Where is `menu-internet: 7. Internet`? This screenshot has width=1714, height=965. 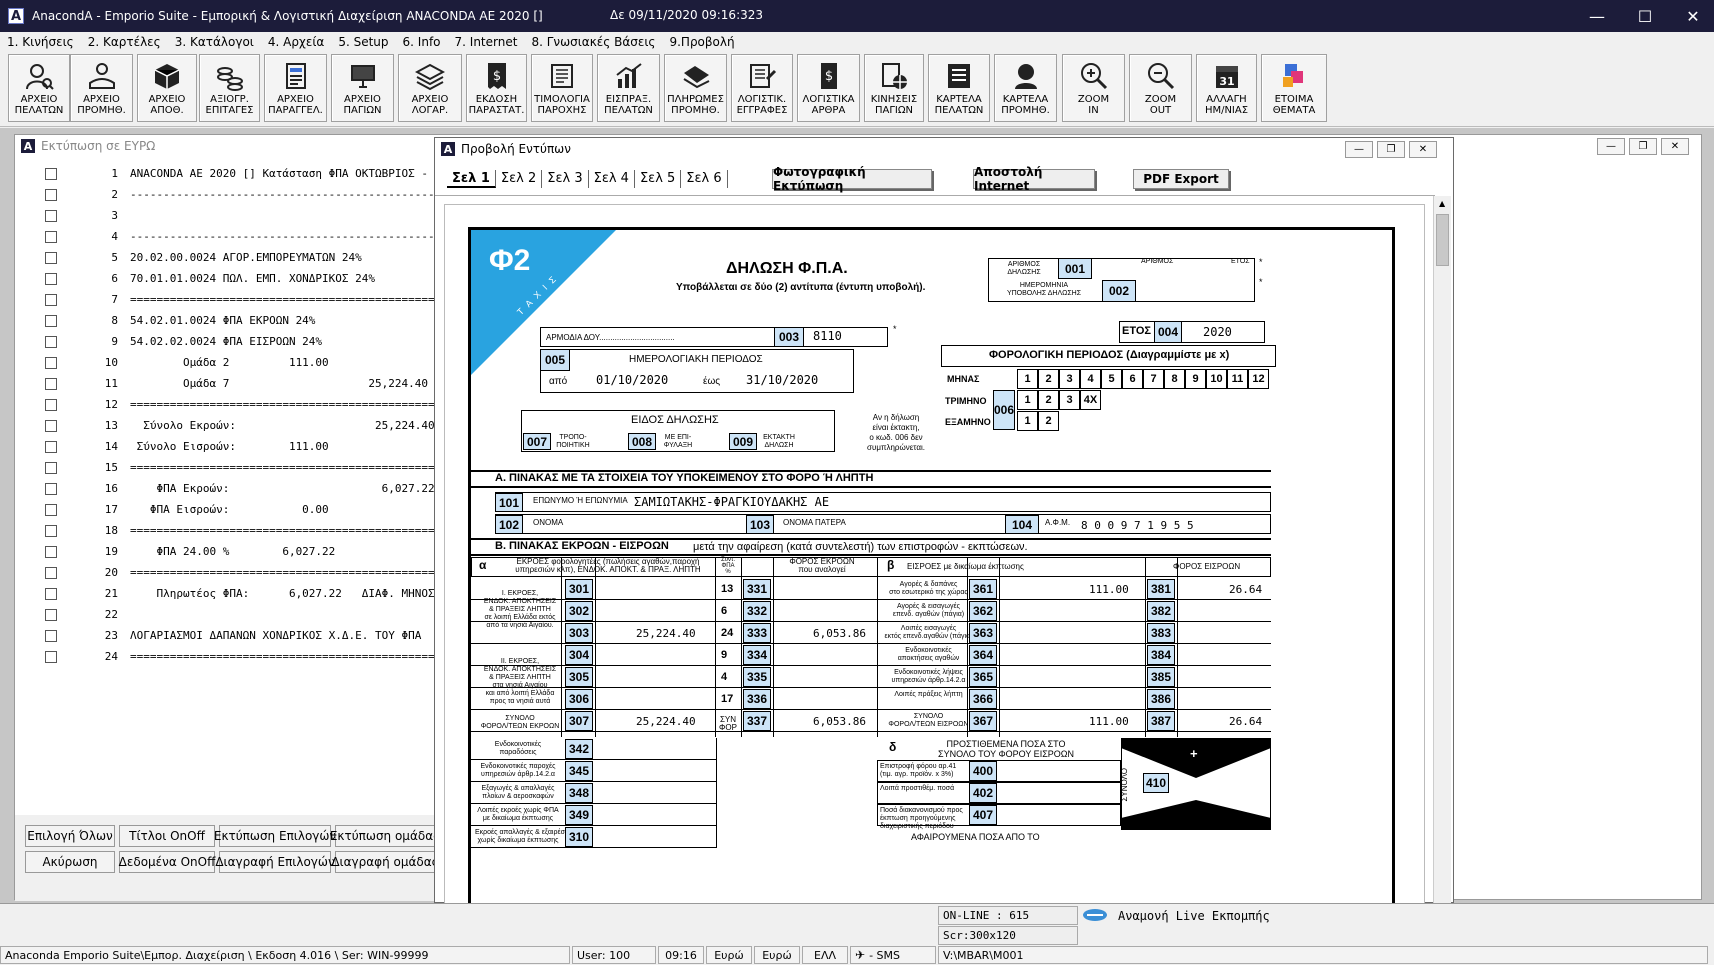 menu-internet: 7. Internet is located at coordinates (486, 42).